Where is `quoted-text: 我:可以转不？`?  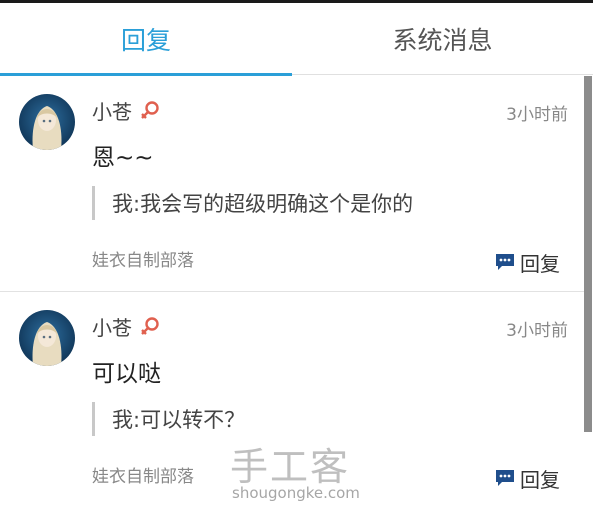
quoted-text: 我:可以转不？ is located at coordinates (168, 419).